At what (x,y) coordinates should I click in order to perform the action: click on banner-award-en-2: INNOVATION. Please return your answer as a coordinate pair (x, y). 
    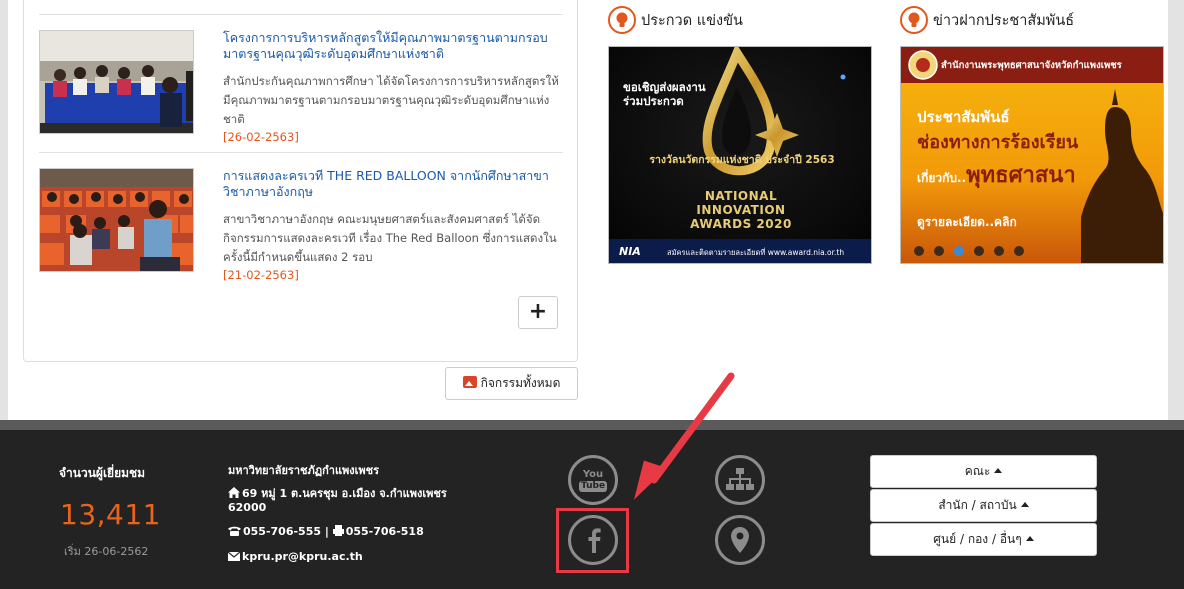
    Looking at the image, I should click on (741, 210).